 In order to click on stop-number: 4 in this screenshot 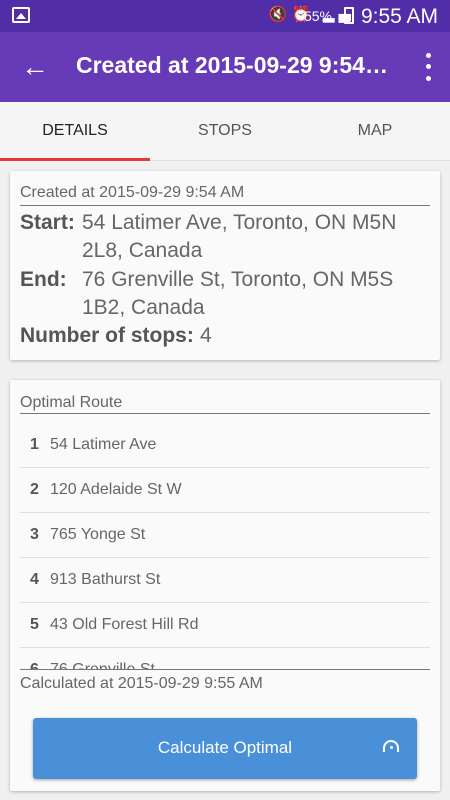, I will do `click(34, 579)`.